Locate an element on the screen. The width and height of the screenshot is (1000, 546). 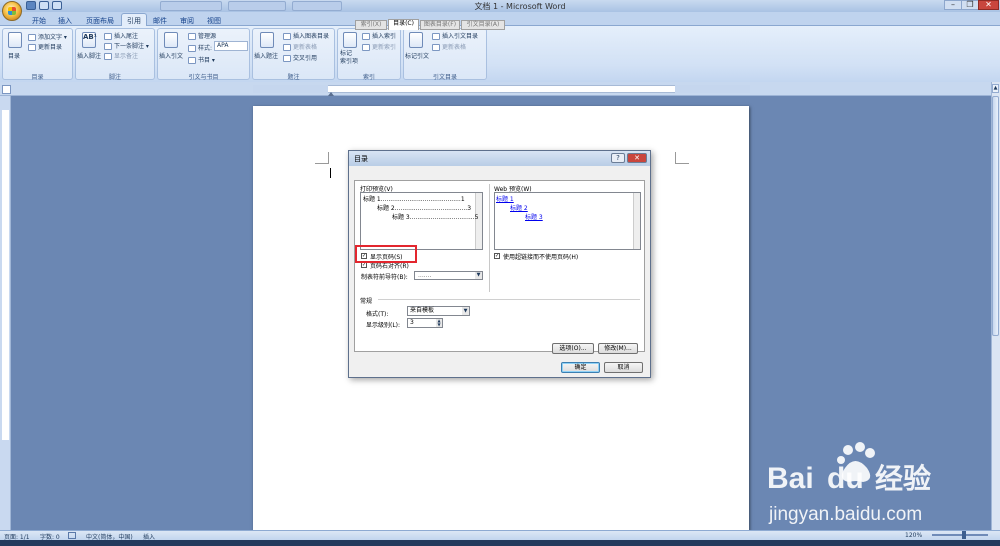
tab-home: 开始 is located at coordinates (39, 21).